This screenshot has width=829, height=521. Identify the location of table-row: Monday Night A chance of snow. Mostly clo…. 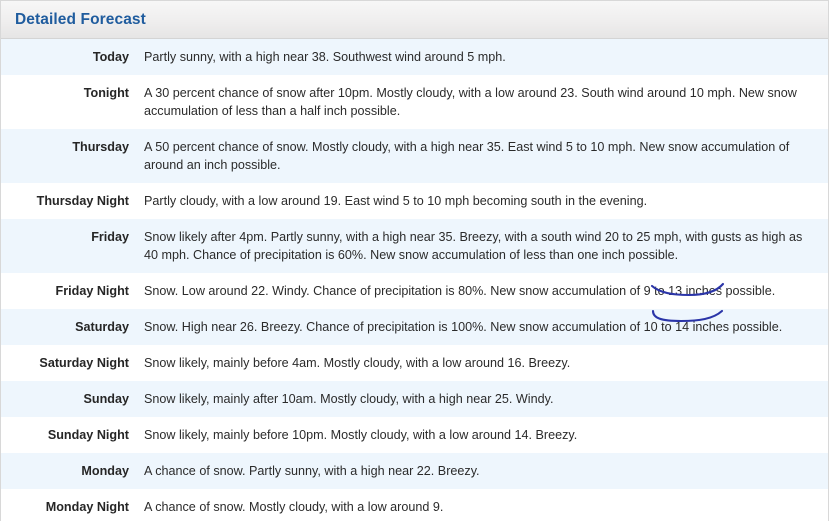
(414, 505).